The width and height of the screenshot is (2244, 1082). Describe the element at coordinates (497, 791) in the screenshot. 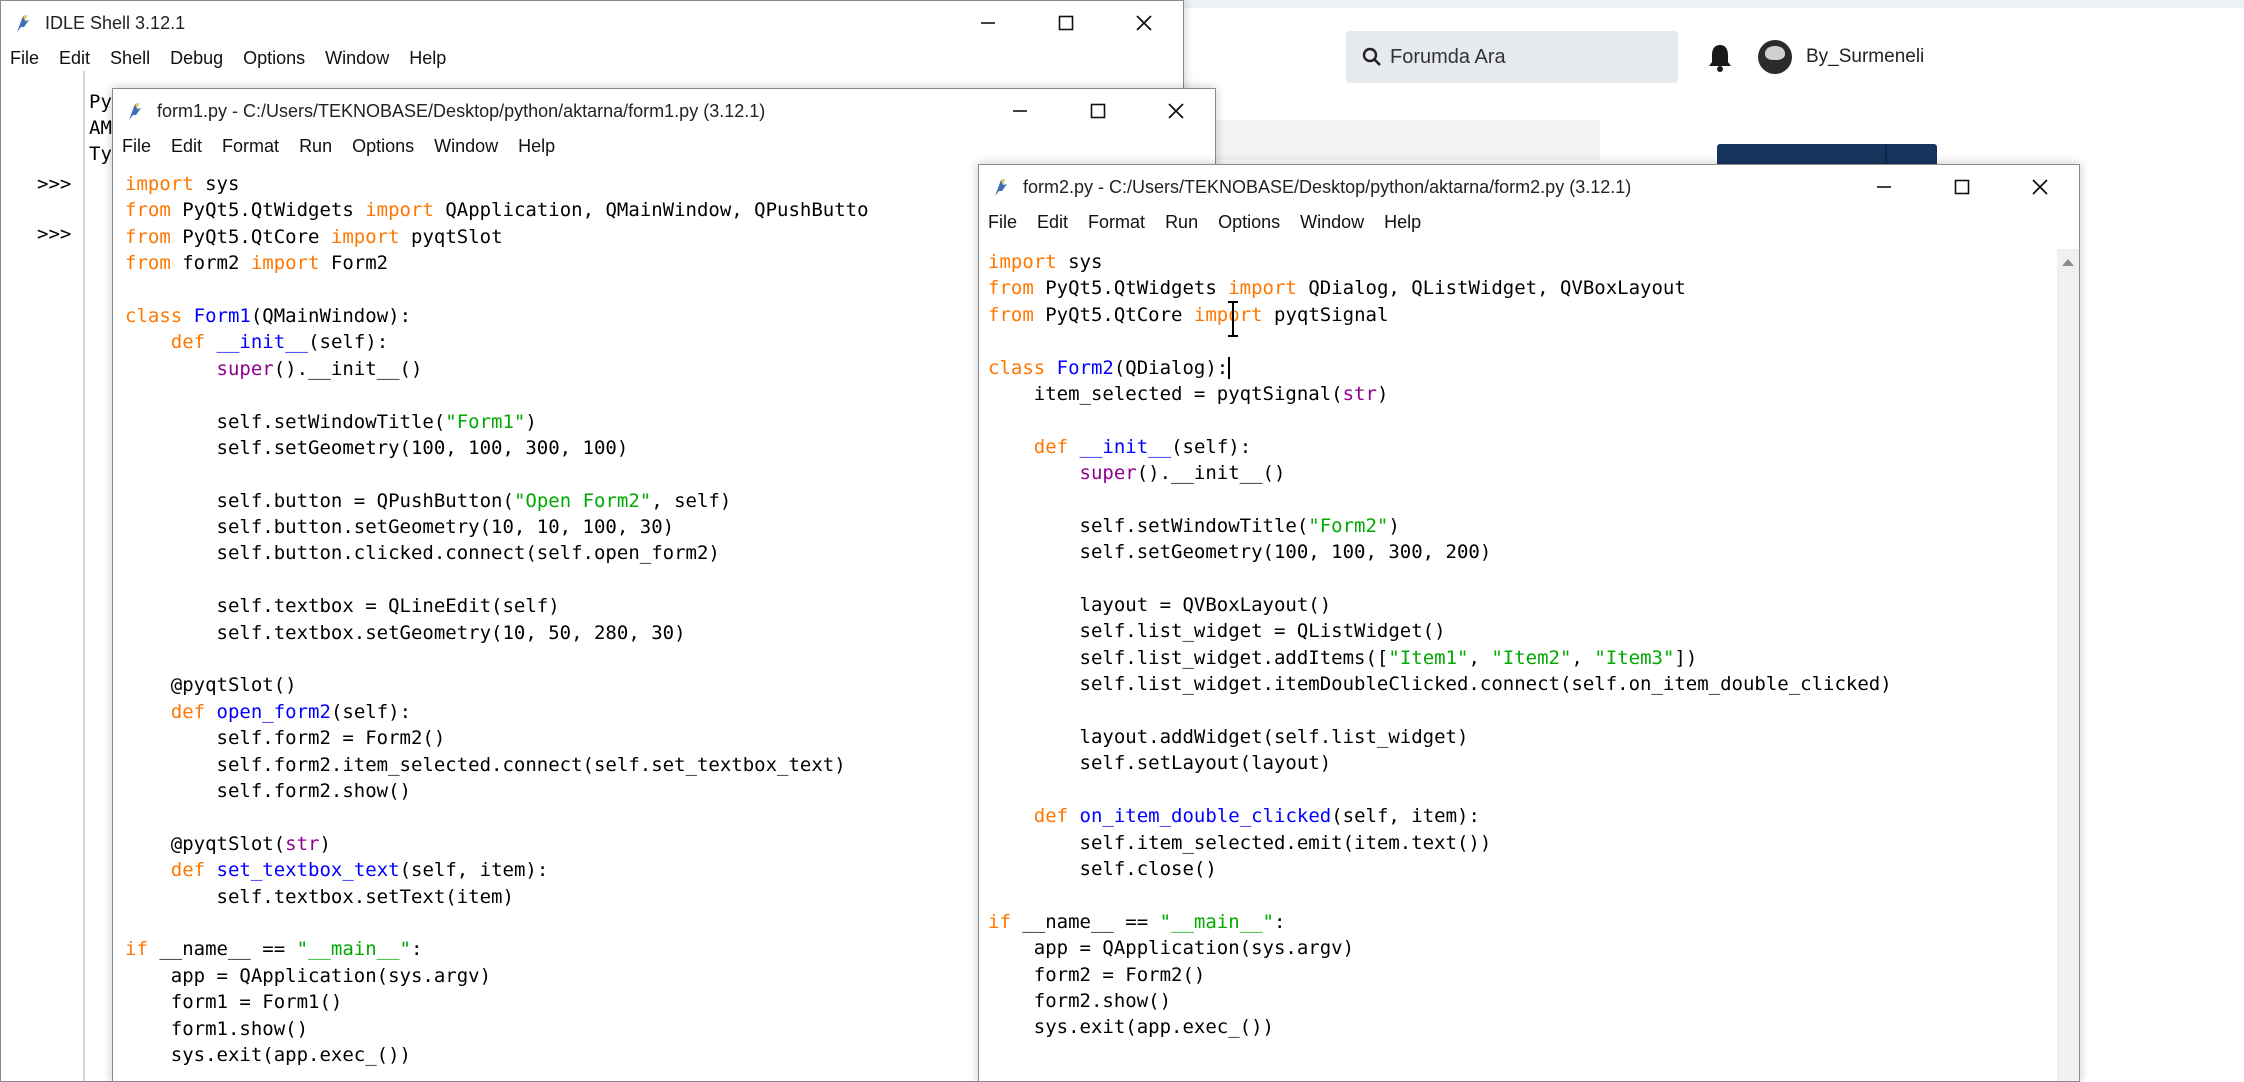

I see `code-line: self.form2.show()` at that location.